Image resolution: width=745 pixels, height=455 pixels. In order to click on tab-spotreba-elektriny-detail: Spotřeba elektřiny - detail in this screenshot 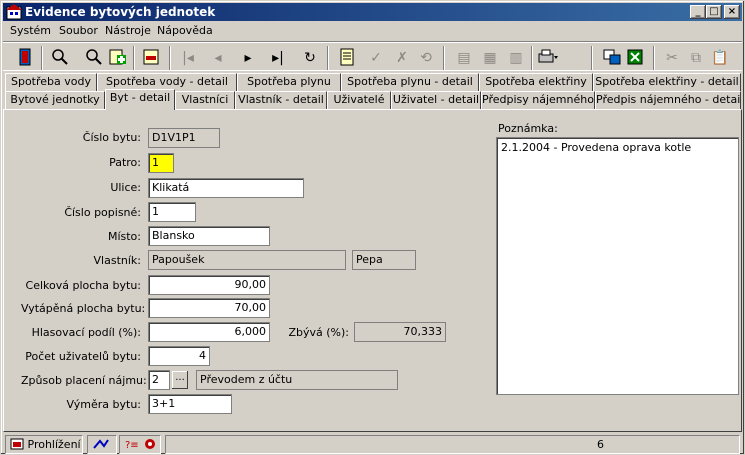, I will do `click(667, 82)`.